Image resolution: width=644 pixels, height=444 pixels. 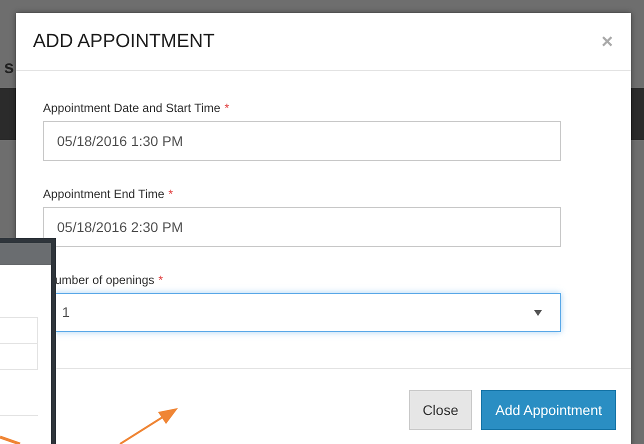 I want to click on input-field: 05/18/2016 2:30 PM, so click(x=302, y=227).